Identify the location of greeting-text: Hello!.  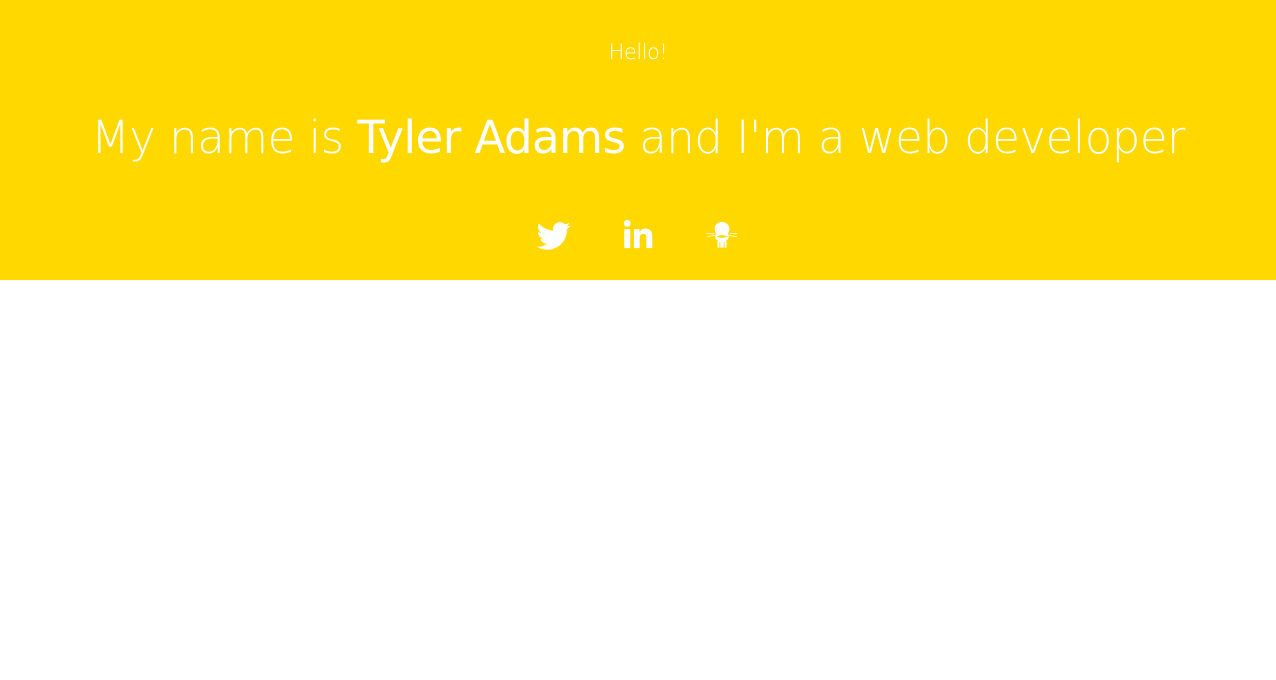
(638, 52).